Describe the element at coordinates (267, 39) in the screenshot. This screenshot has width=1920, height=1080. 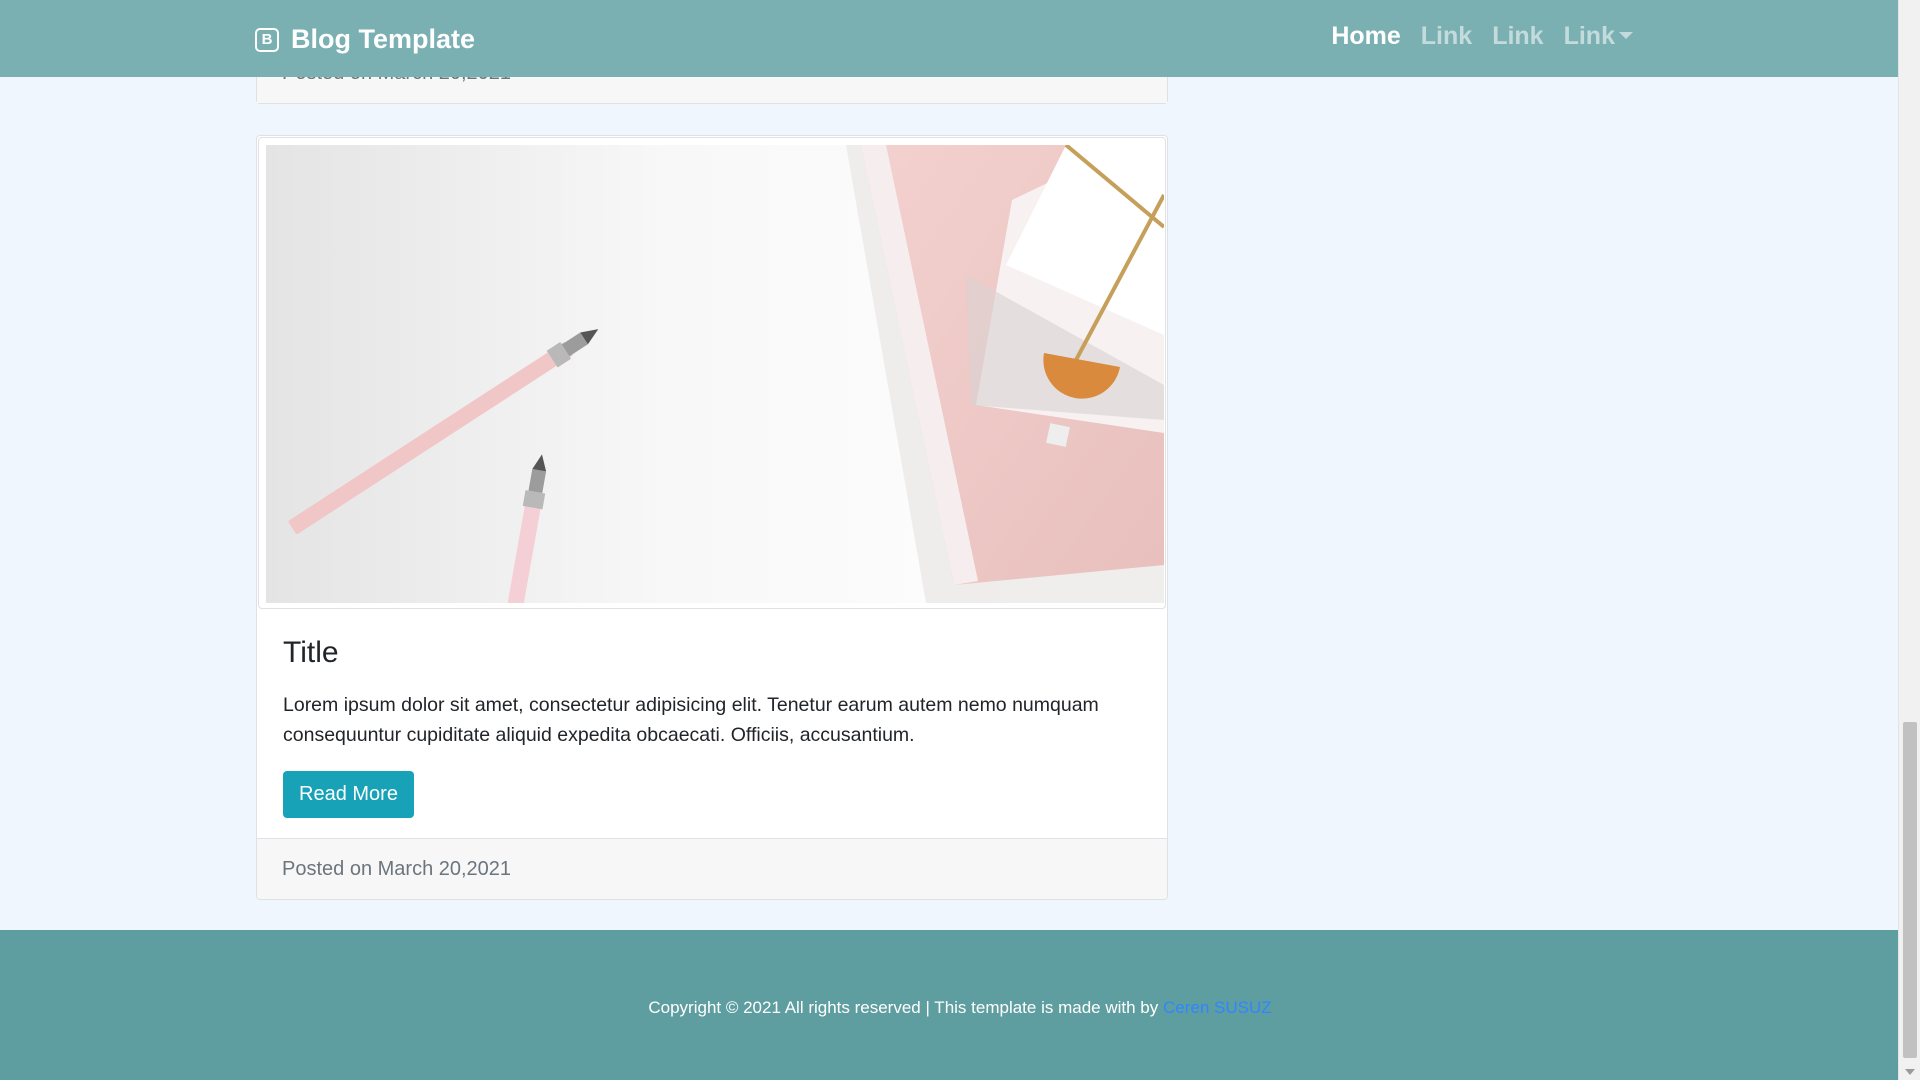
I see `bootstrap-logo-icon: B` at that location.